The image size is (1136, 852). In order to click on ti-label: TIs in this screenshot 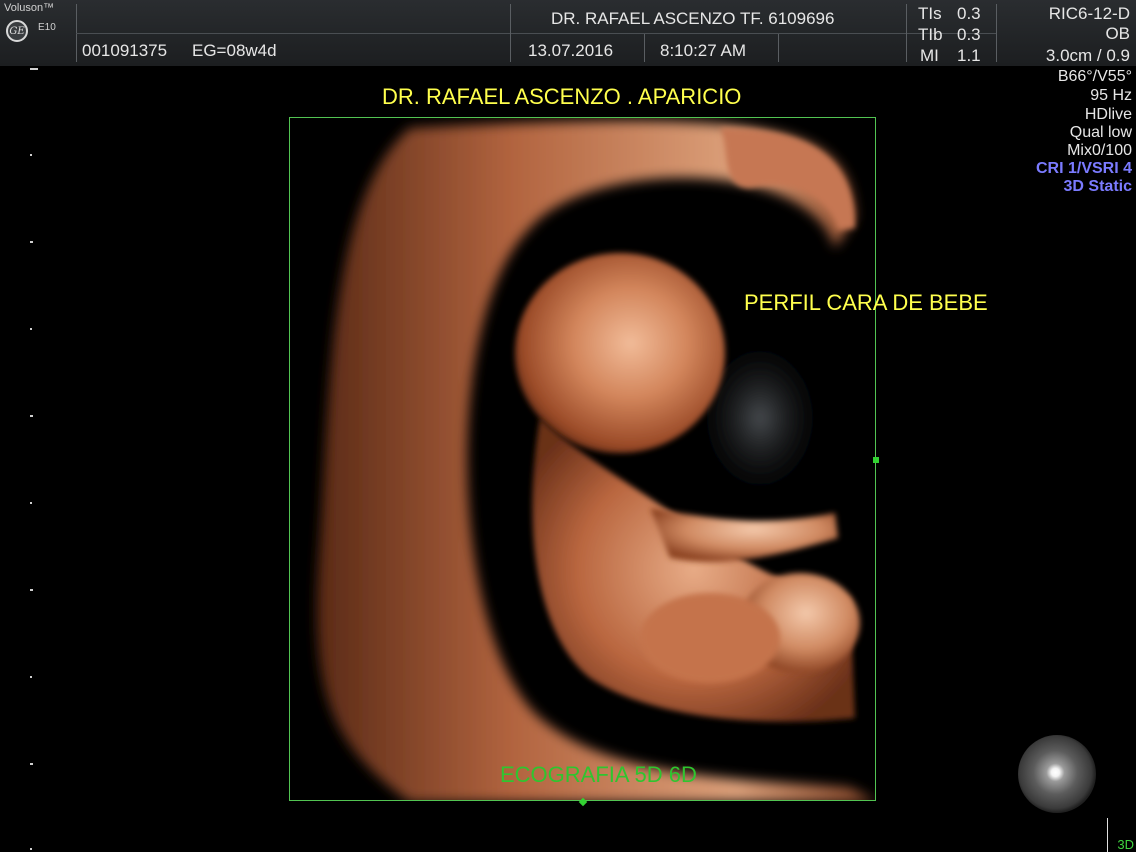, I will do `click(930, 13)`.